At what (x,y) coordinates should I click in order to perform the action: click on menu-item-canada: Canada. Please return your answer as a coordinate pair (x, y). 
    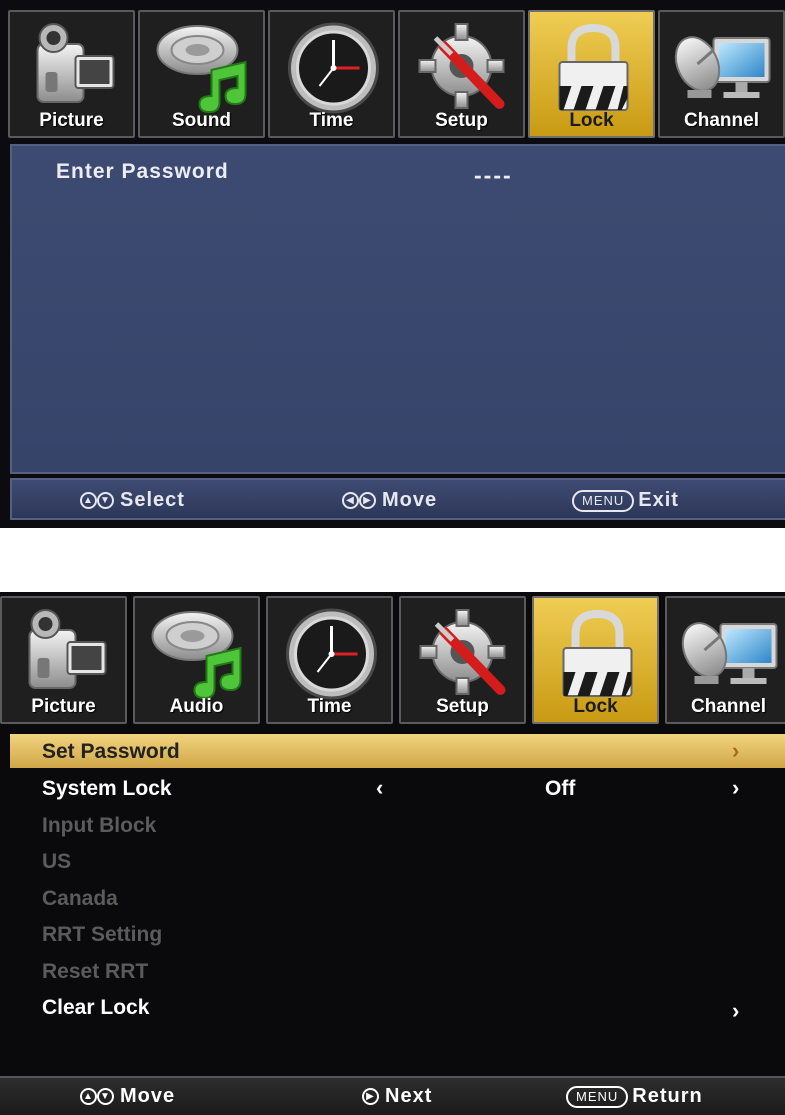
    Looking at the image, I should click on (397, 898).